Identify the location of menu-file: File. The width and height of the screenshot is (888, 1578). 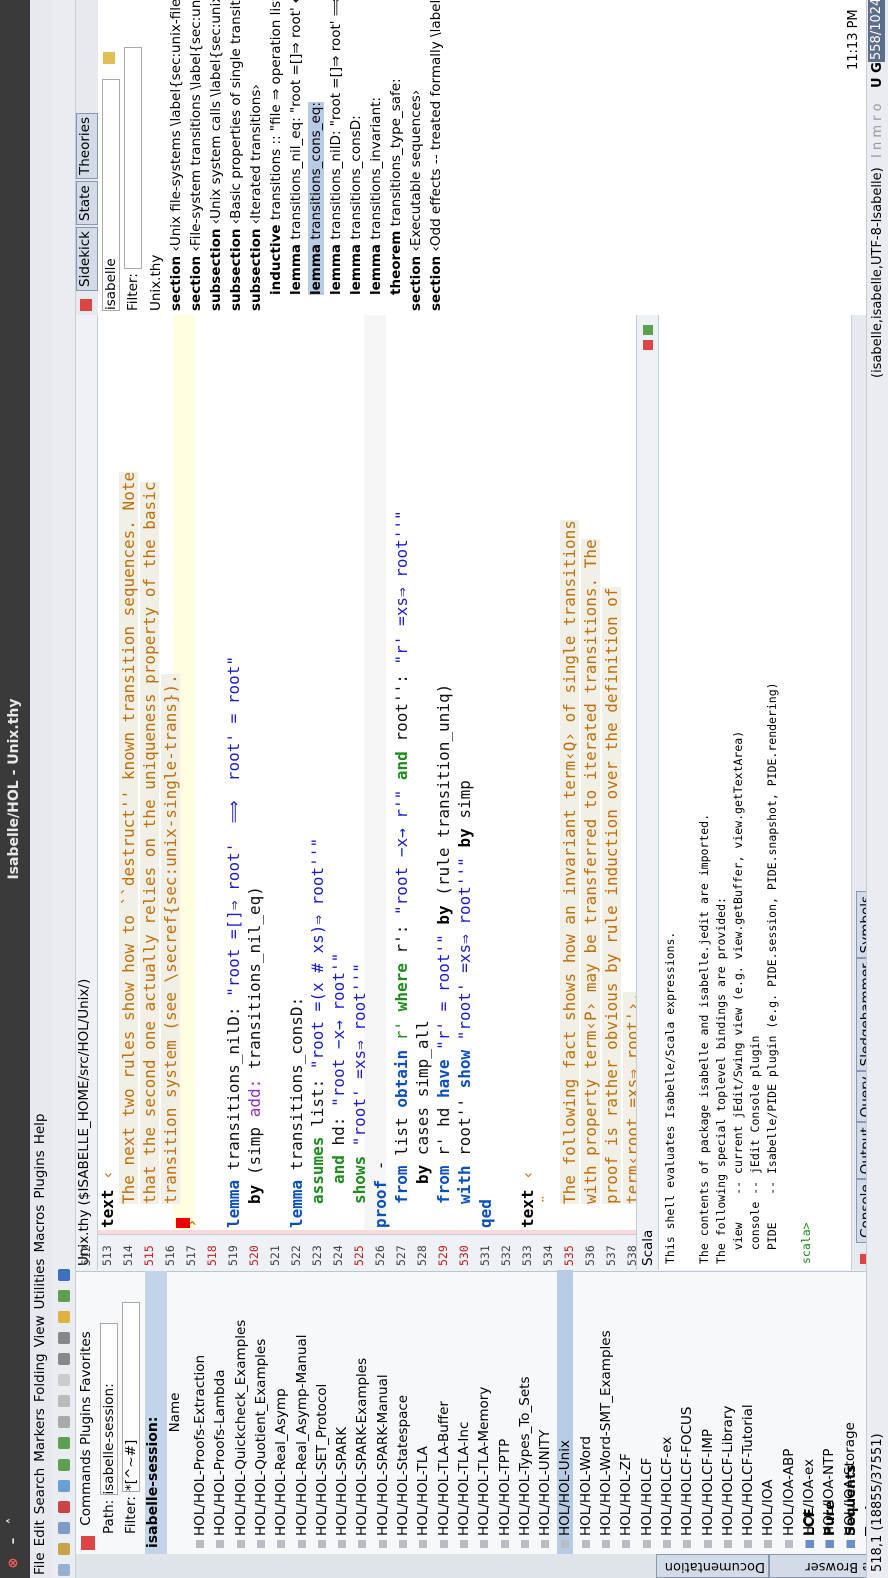
(39, 1563).